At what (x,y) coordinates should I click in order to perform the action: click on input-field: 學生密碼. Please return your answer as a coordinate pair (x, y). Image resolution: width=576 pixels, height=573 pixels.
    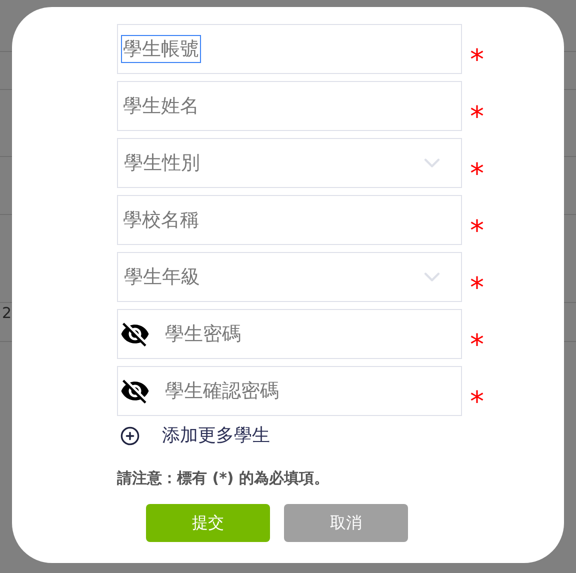
    Looking at the image, I should click on (289, 334).